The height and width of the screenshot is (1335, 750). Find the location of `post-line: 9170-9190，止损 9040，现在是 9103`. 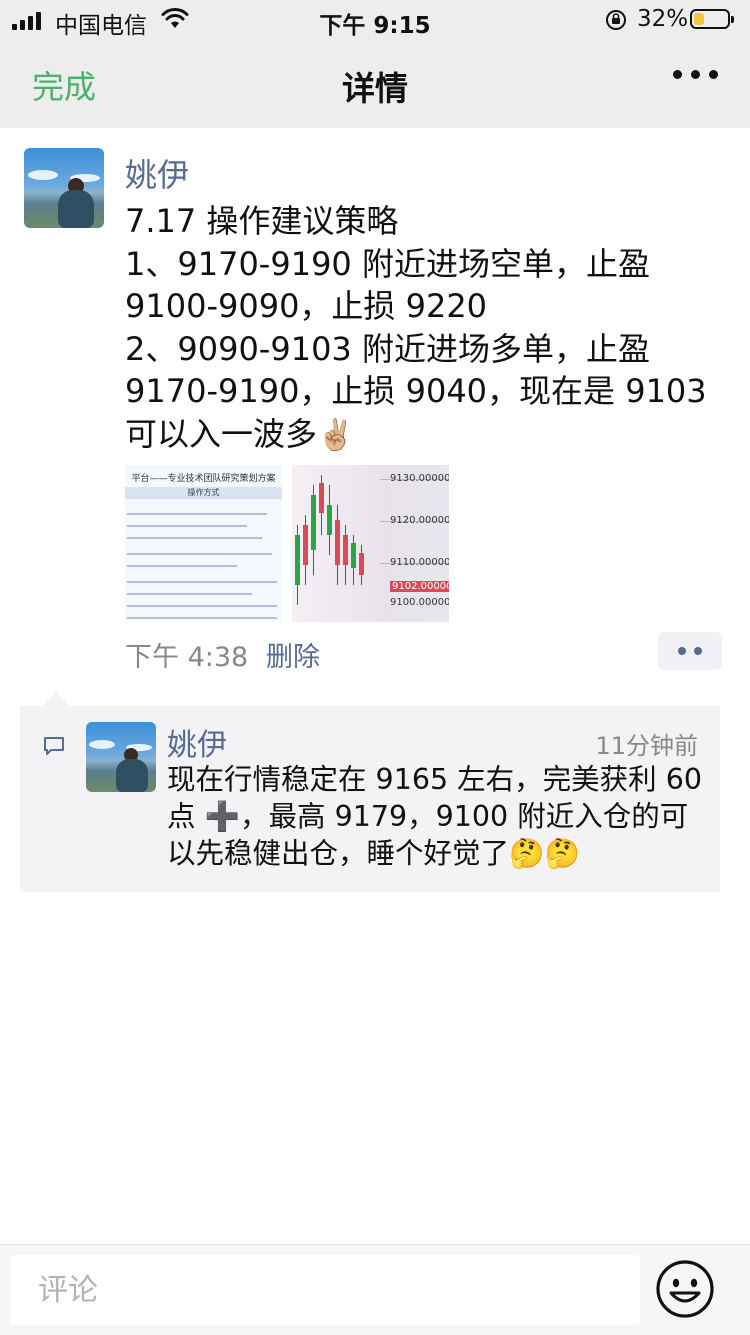

post-line: 9170-9190，止损 9040，现在是 9103 is located at coordinates (416, 391).